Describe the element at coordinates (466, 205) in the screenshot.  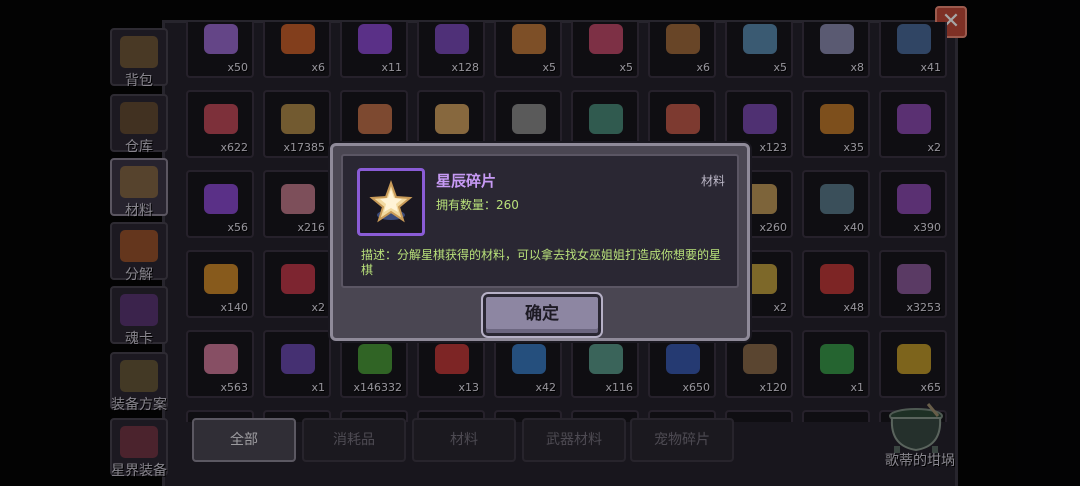
I see `quantity-label: 拥有数量：` at that location.